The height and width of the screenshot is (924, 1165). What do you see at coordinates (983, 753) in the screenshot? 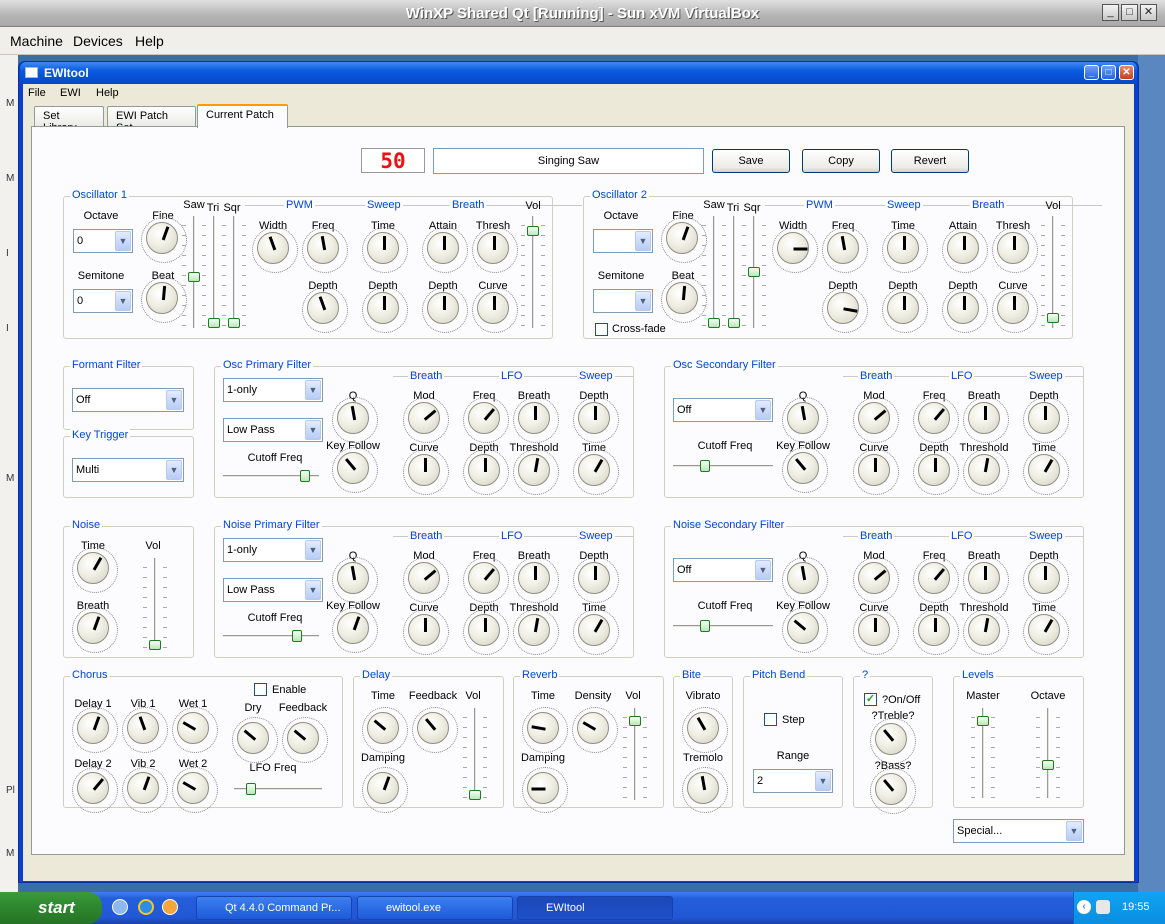
I see `master-level-slider` at bounding box center [983, 753].